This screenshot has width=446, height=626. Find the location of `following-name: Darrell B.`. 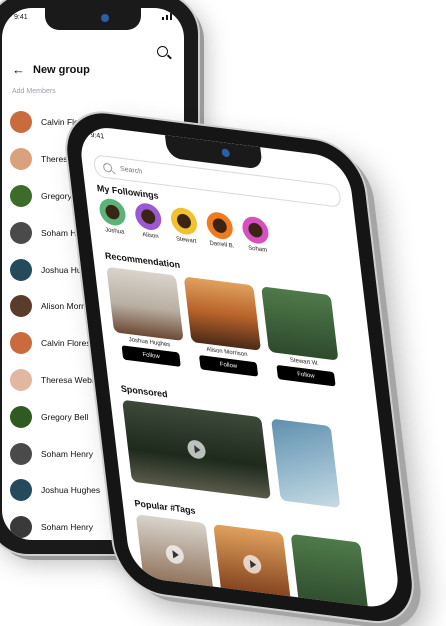

following-name: Darrell B. is located at coordinates (222, 245).